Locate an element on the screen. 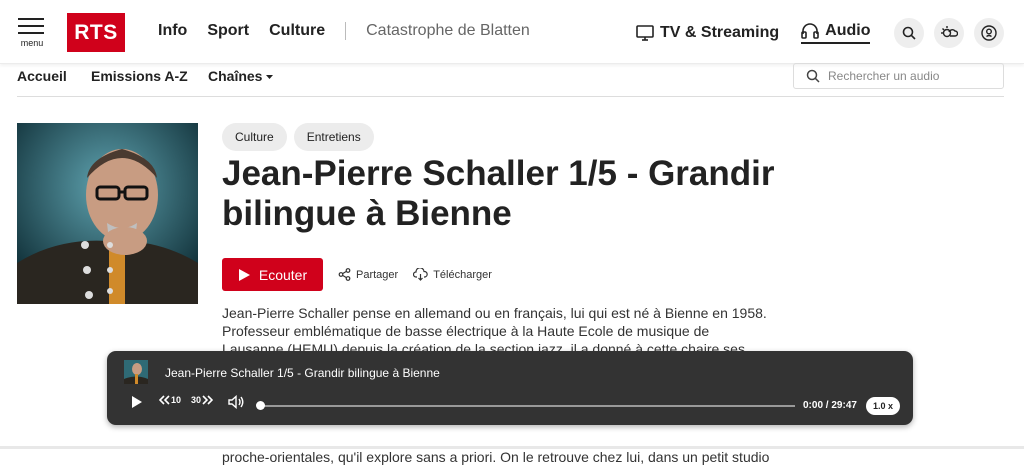 Image resolution: width=1024 pixels, height=466 pixels. hamburger-icon is located at coordinates (32, 26).